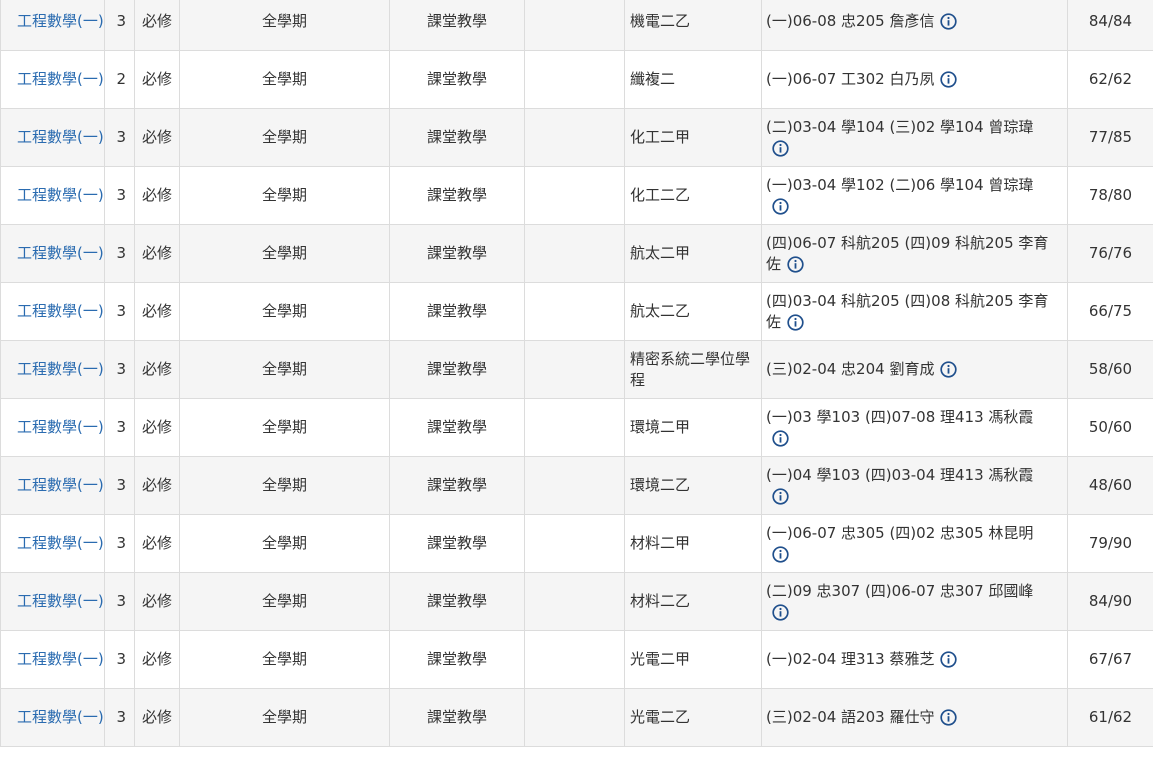  Describe the element at coordinates (1110, 253) in the screenshot. I see `enrollment-quota-cell: 76/76` at that location.